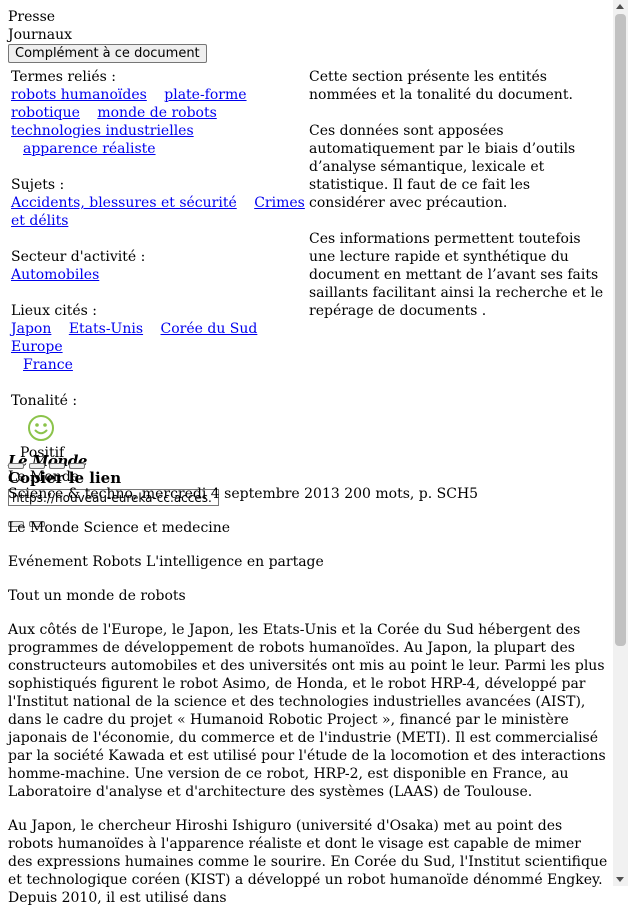 Image resolution: width=628 pixels, height=923 pixels. I want to click on place-link: Etats-Unis, so click(106, 329).